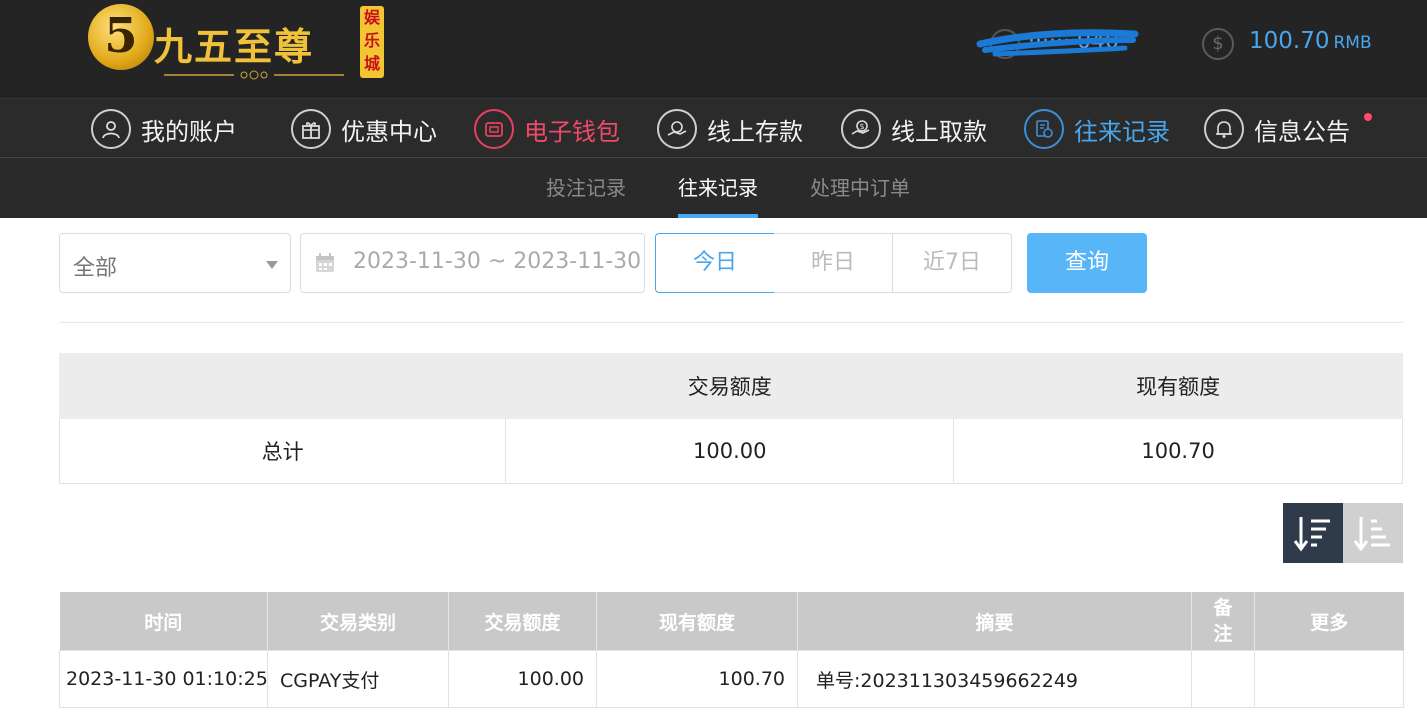  I want to click on logo-badge-number: 5, so click(121, 36).